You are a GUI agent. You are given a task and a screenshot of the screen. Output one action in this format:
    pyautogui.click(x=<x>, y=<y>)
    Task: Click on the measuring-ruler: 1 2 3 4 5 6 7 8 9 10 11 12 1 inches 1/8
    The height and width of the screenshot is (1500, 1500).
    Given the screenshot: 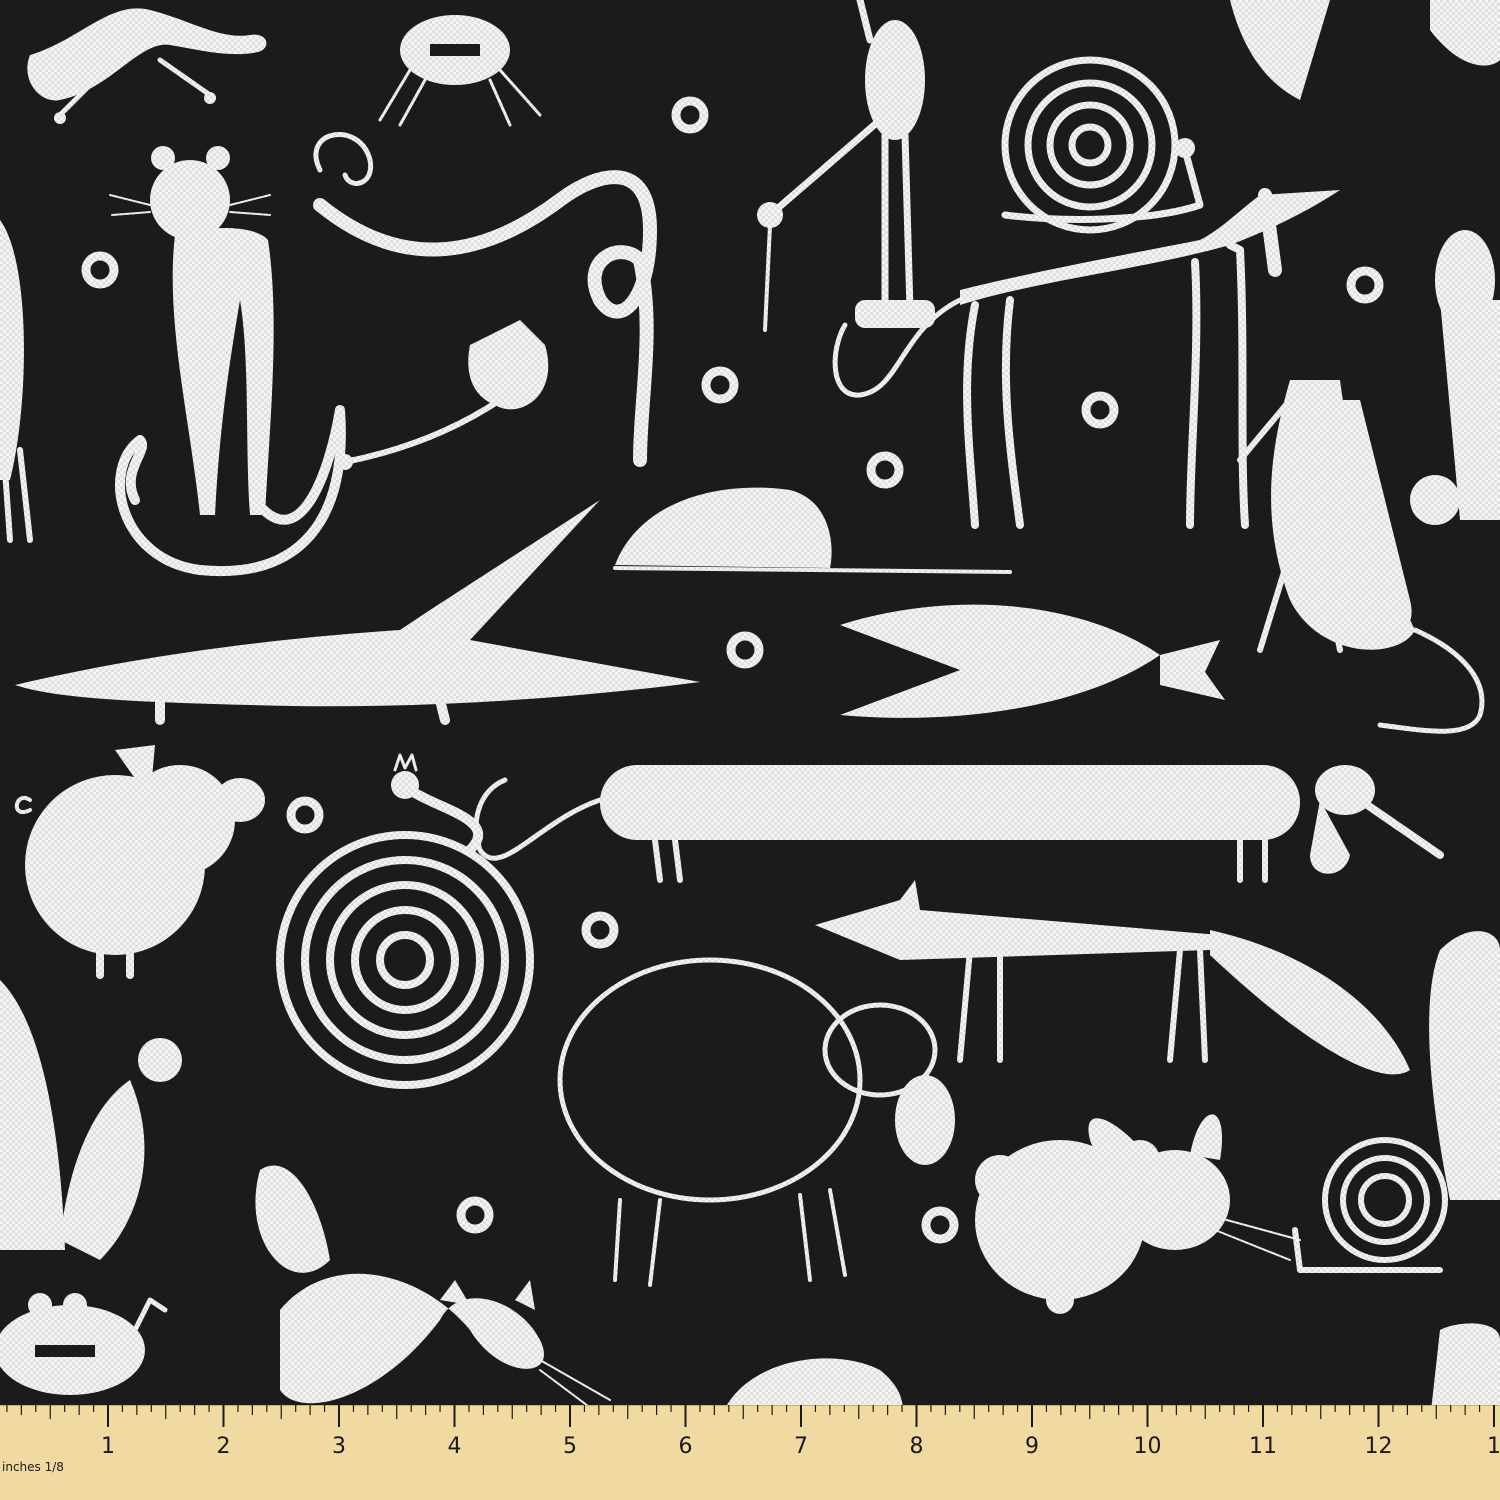 What is the action you would take?
    pyautogui.click(x=750, y=1452)
    